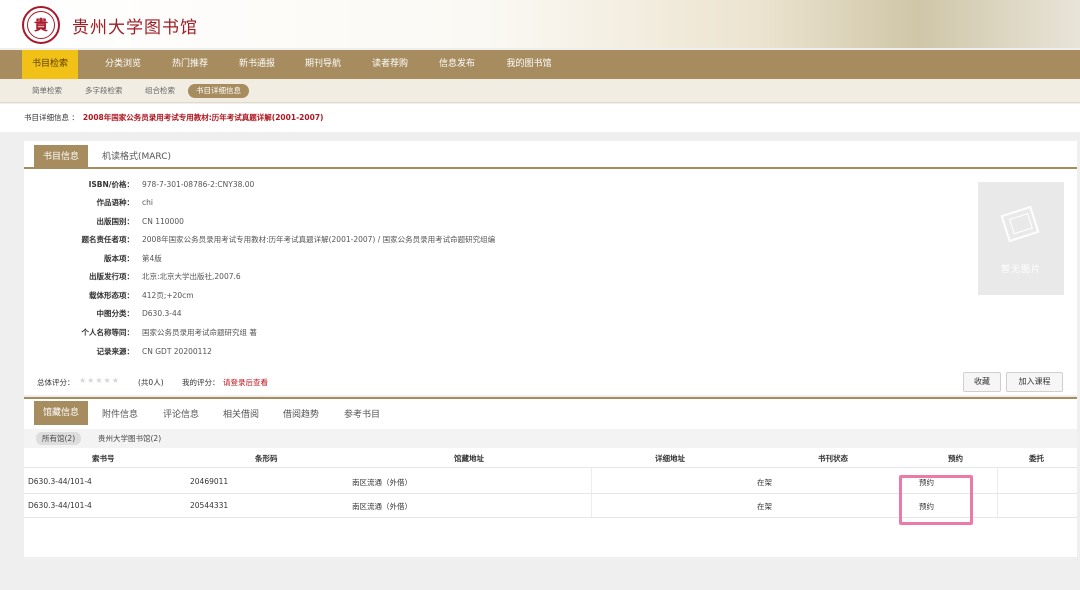  Describe the element at coordinates (209, 505) in the screenshot. I see `cell-barcode: 20544331` at that location.